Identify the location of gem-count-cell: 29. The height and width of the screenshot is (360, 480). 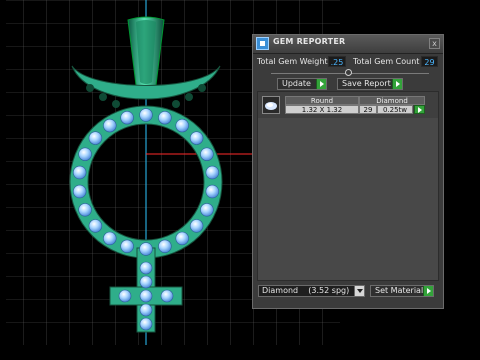
(368, 109).